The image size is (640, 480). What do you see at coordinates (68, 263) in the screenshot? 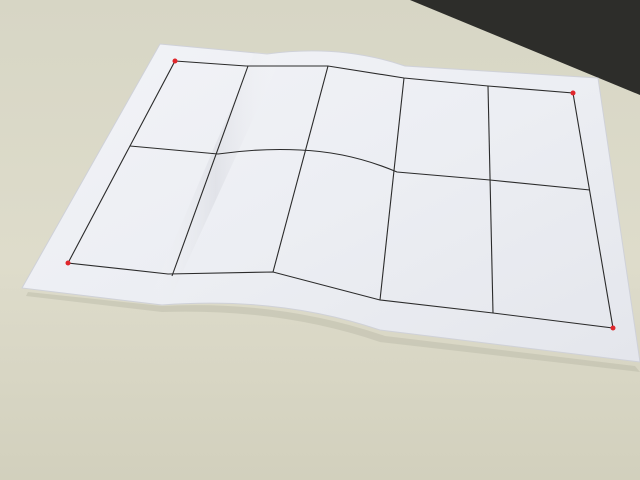
I see `corner-marker-bottom-left` at bounding box center [68, 263].